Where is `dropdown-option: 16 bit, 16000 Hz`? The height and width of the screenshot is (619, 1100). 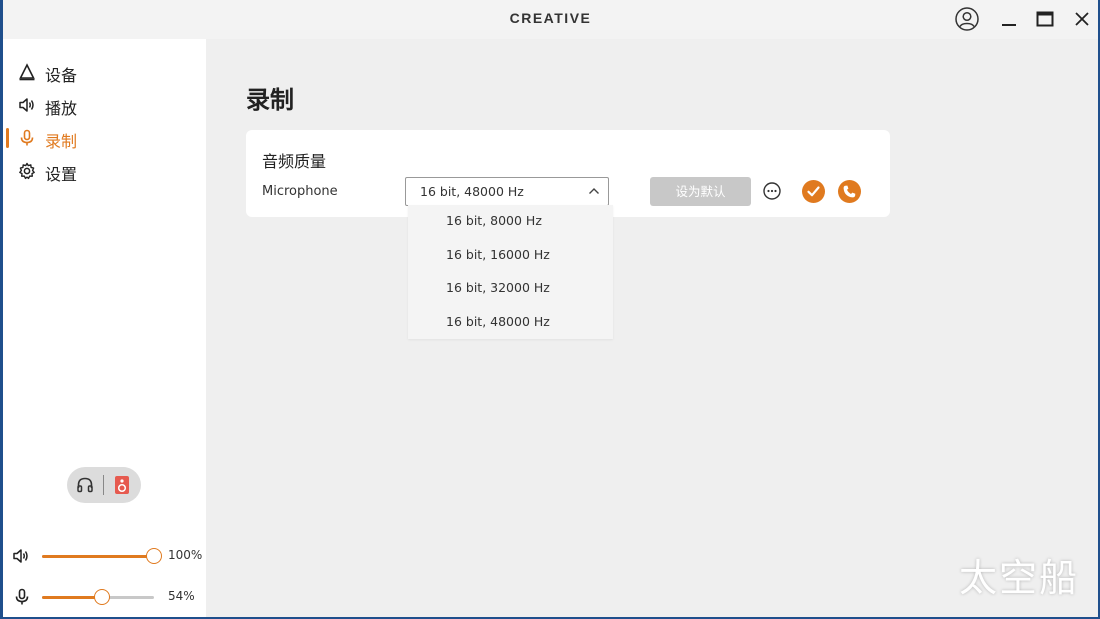
dropdown-option: 16 bit, 16000 Hz is located at coordinates (510, 255).